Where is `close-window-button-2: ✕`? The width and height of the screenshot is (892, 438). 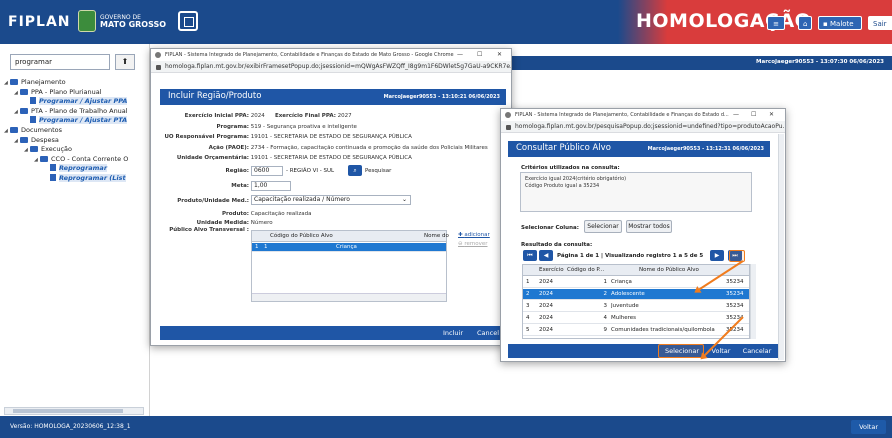
close-window-button-2: ✕ is located at coordinates (771, 115).